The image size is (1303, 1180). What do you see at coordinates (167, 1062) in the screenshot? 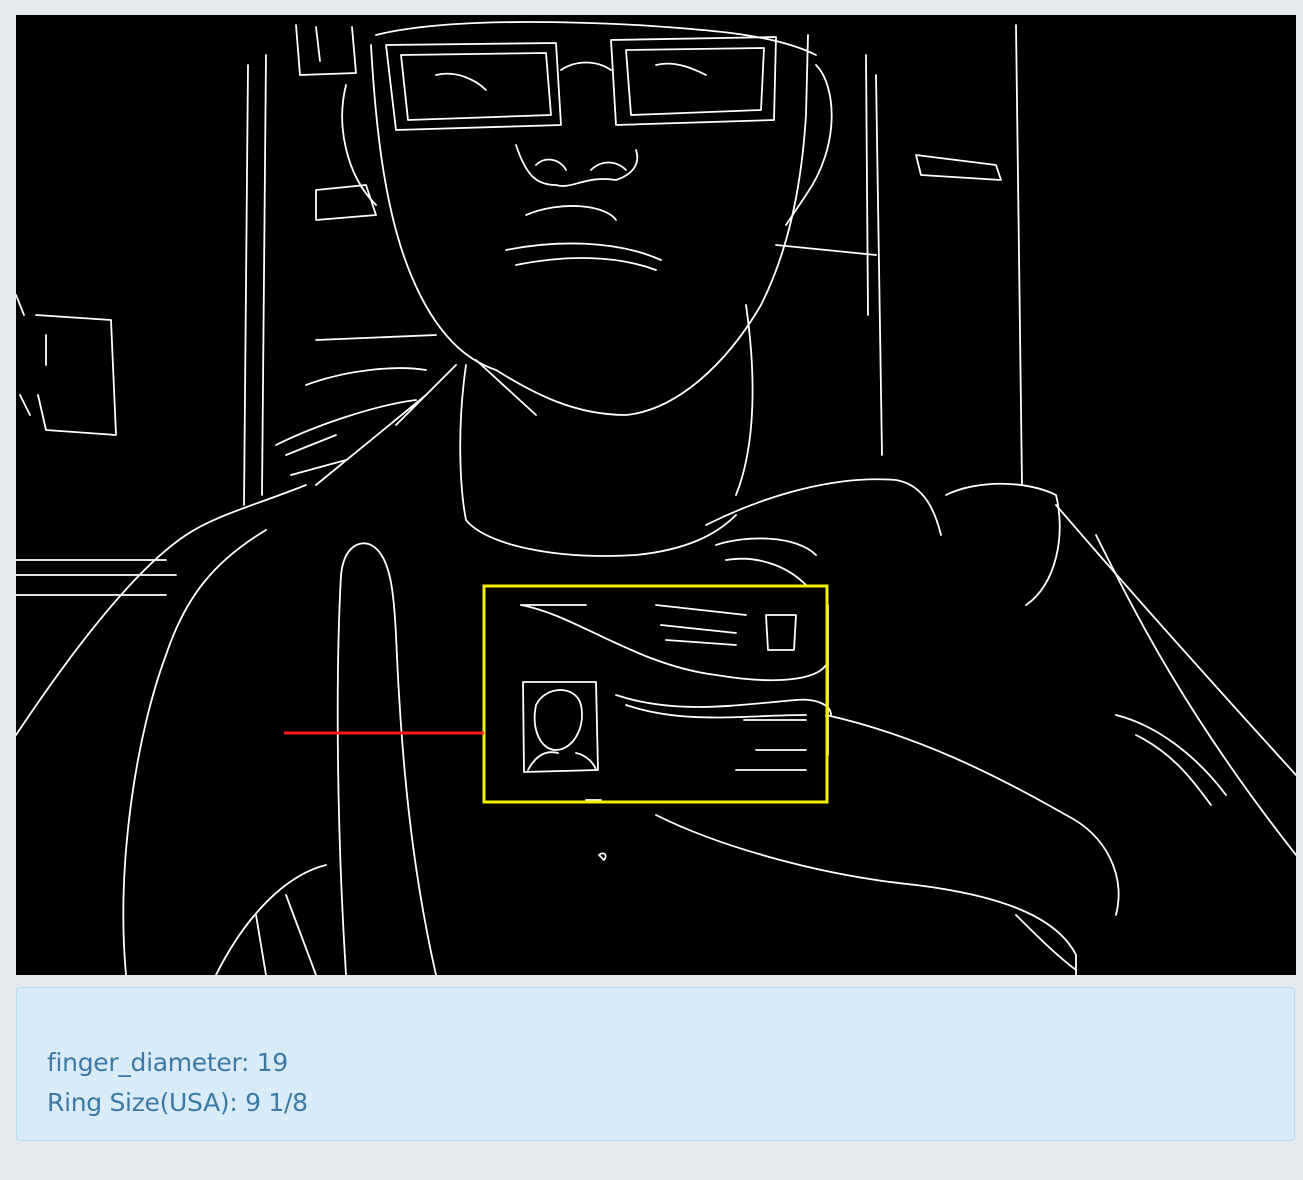
I see `finger-diameter-text: finger_diameter: 19` at bounding box center [167, 1062].